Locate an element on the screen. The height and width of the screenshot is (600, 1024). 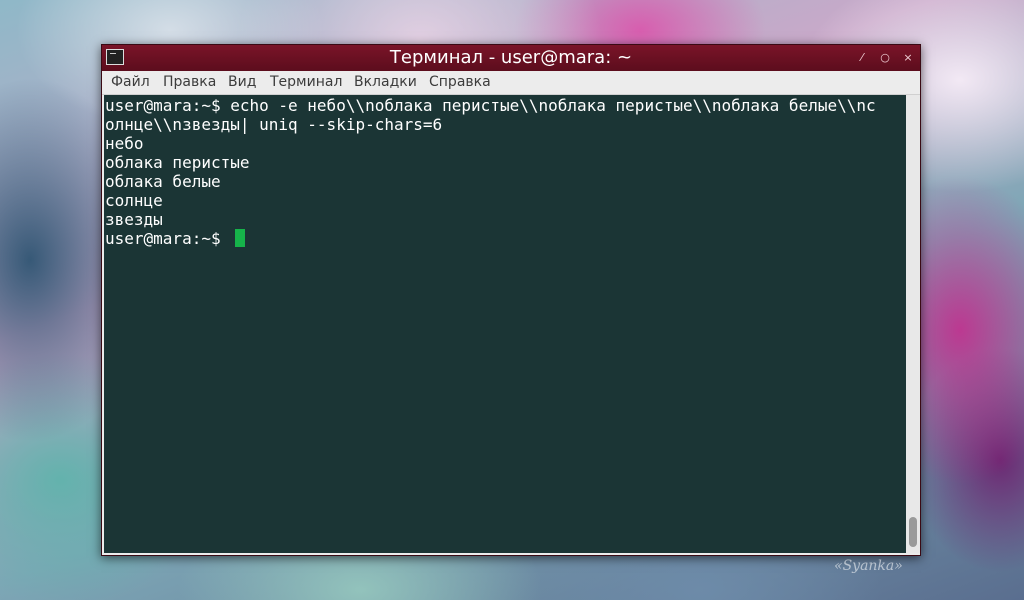
menu-view: Вид is located at coordinates (242, 82).